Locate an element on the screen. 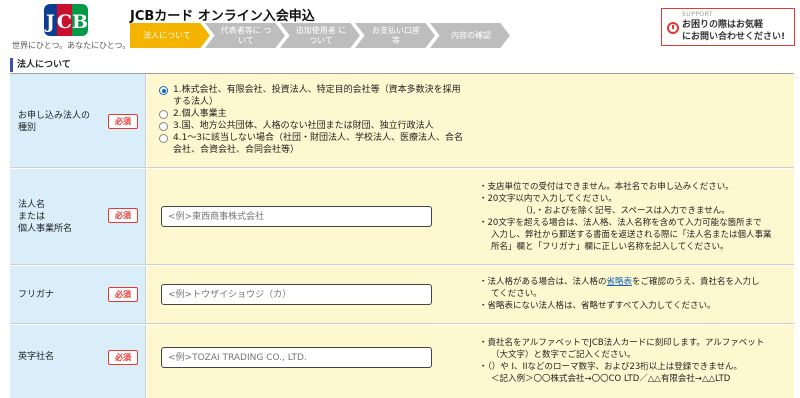  note-line: ・（）や I、IIなどのローマ数字、および23桁以上は登録できません。 is located at coordinates (611, 367).